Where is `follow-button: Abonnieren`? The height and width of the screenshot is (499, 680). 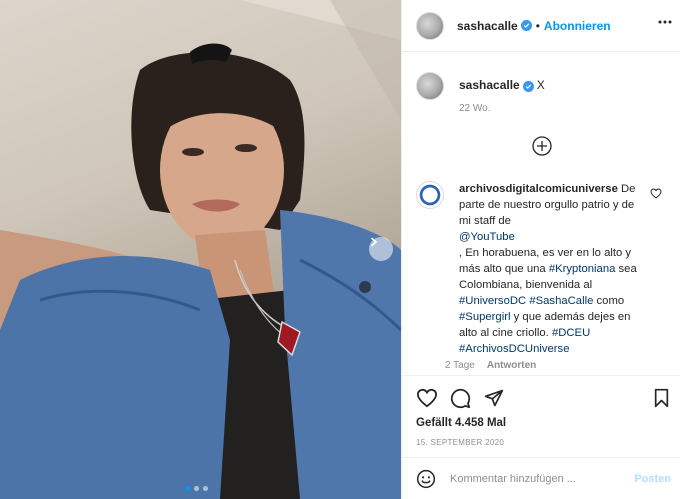
follow-button: Abonnieren is located at coordinates (577, 26).